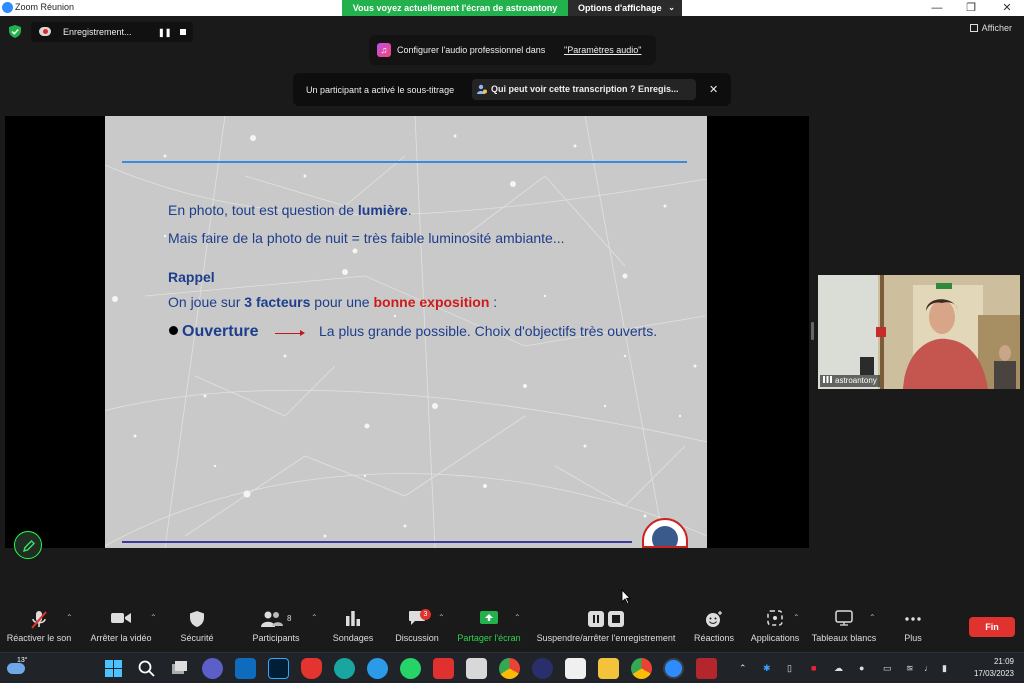 This screenshot has width=1024, height=683. I want to click on astronomy-app-icon, so click(542, 668).